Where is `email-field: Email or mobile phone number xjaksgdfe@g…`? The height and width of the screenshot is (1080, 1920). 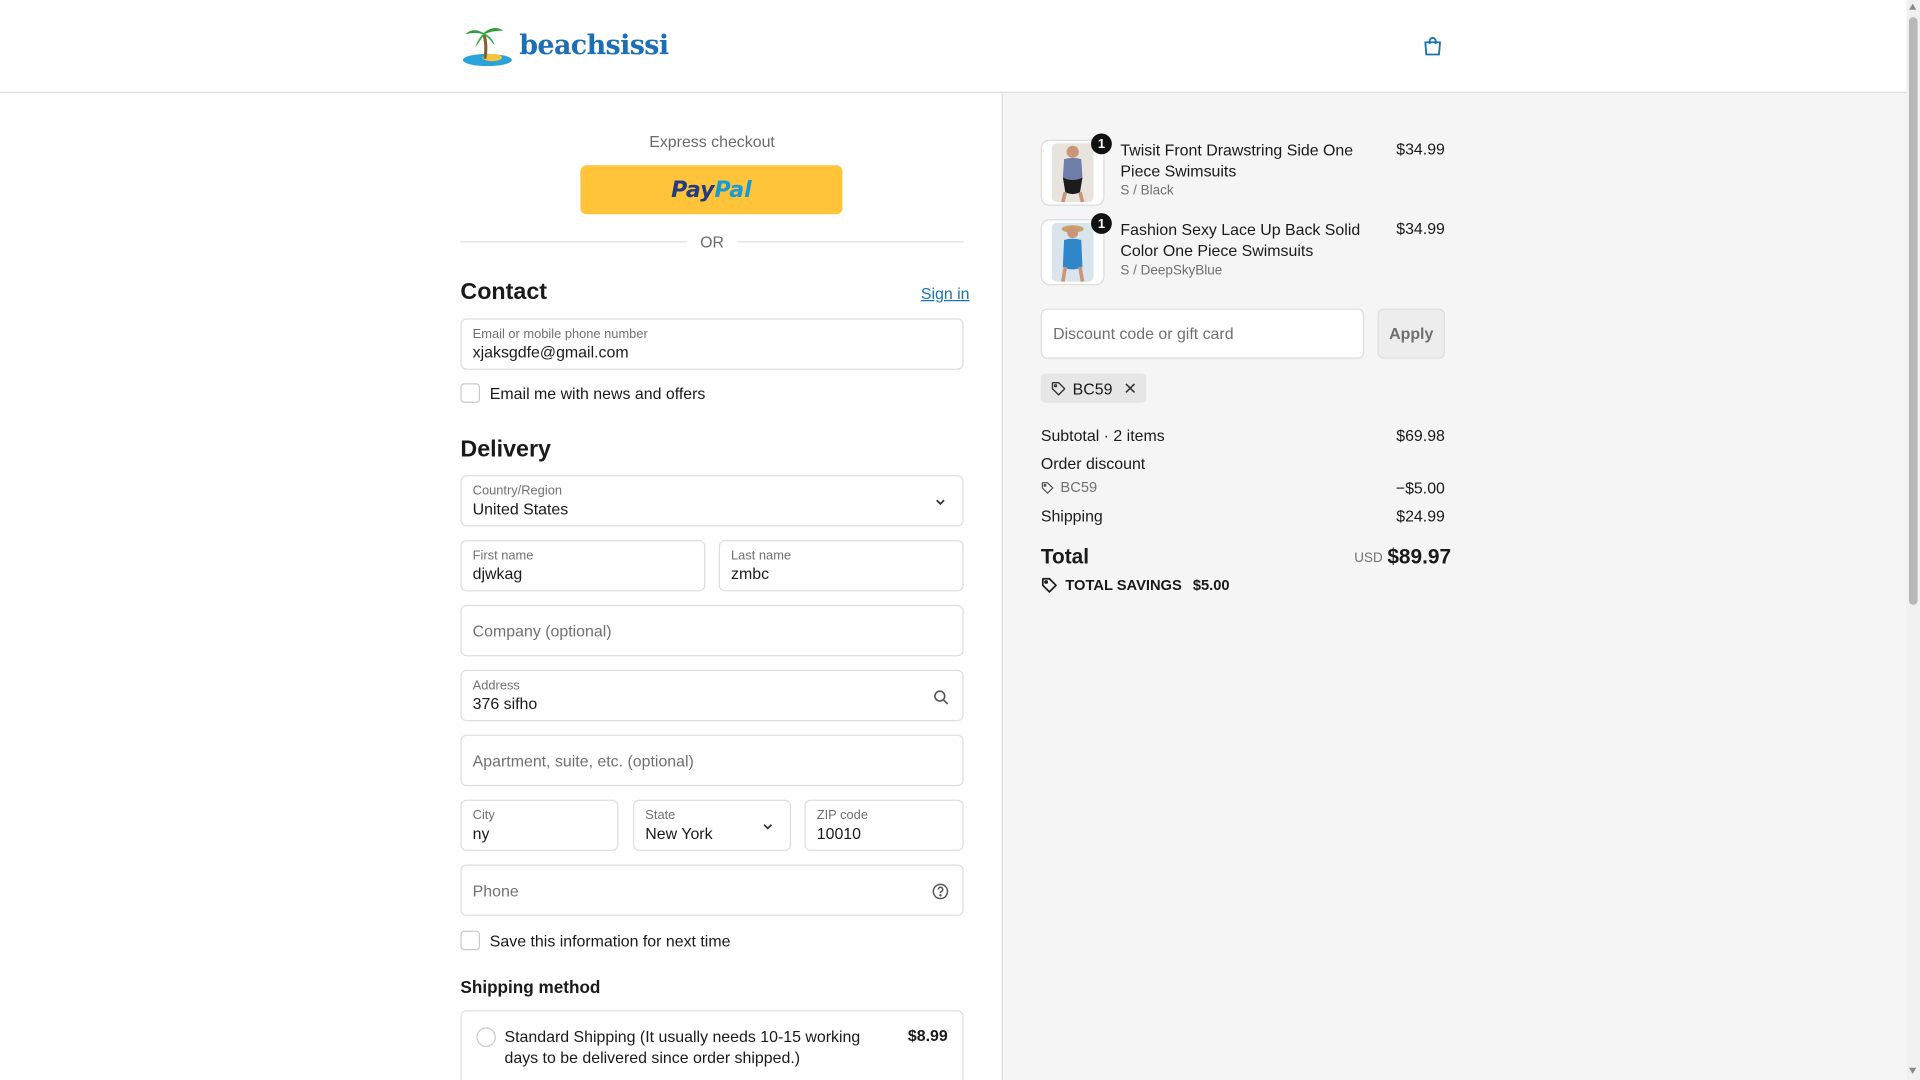 email-field: Email or mobile phone number xjaksgdfe@g… is located at coordinates (712, 344).